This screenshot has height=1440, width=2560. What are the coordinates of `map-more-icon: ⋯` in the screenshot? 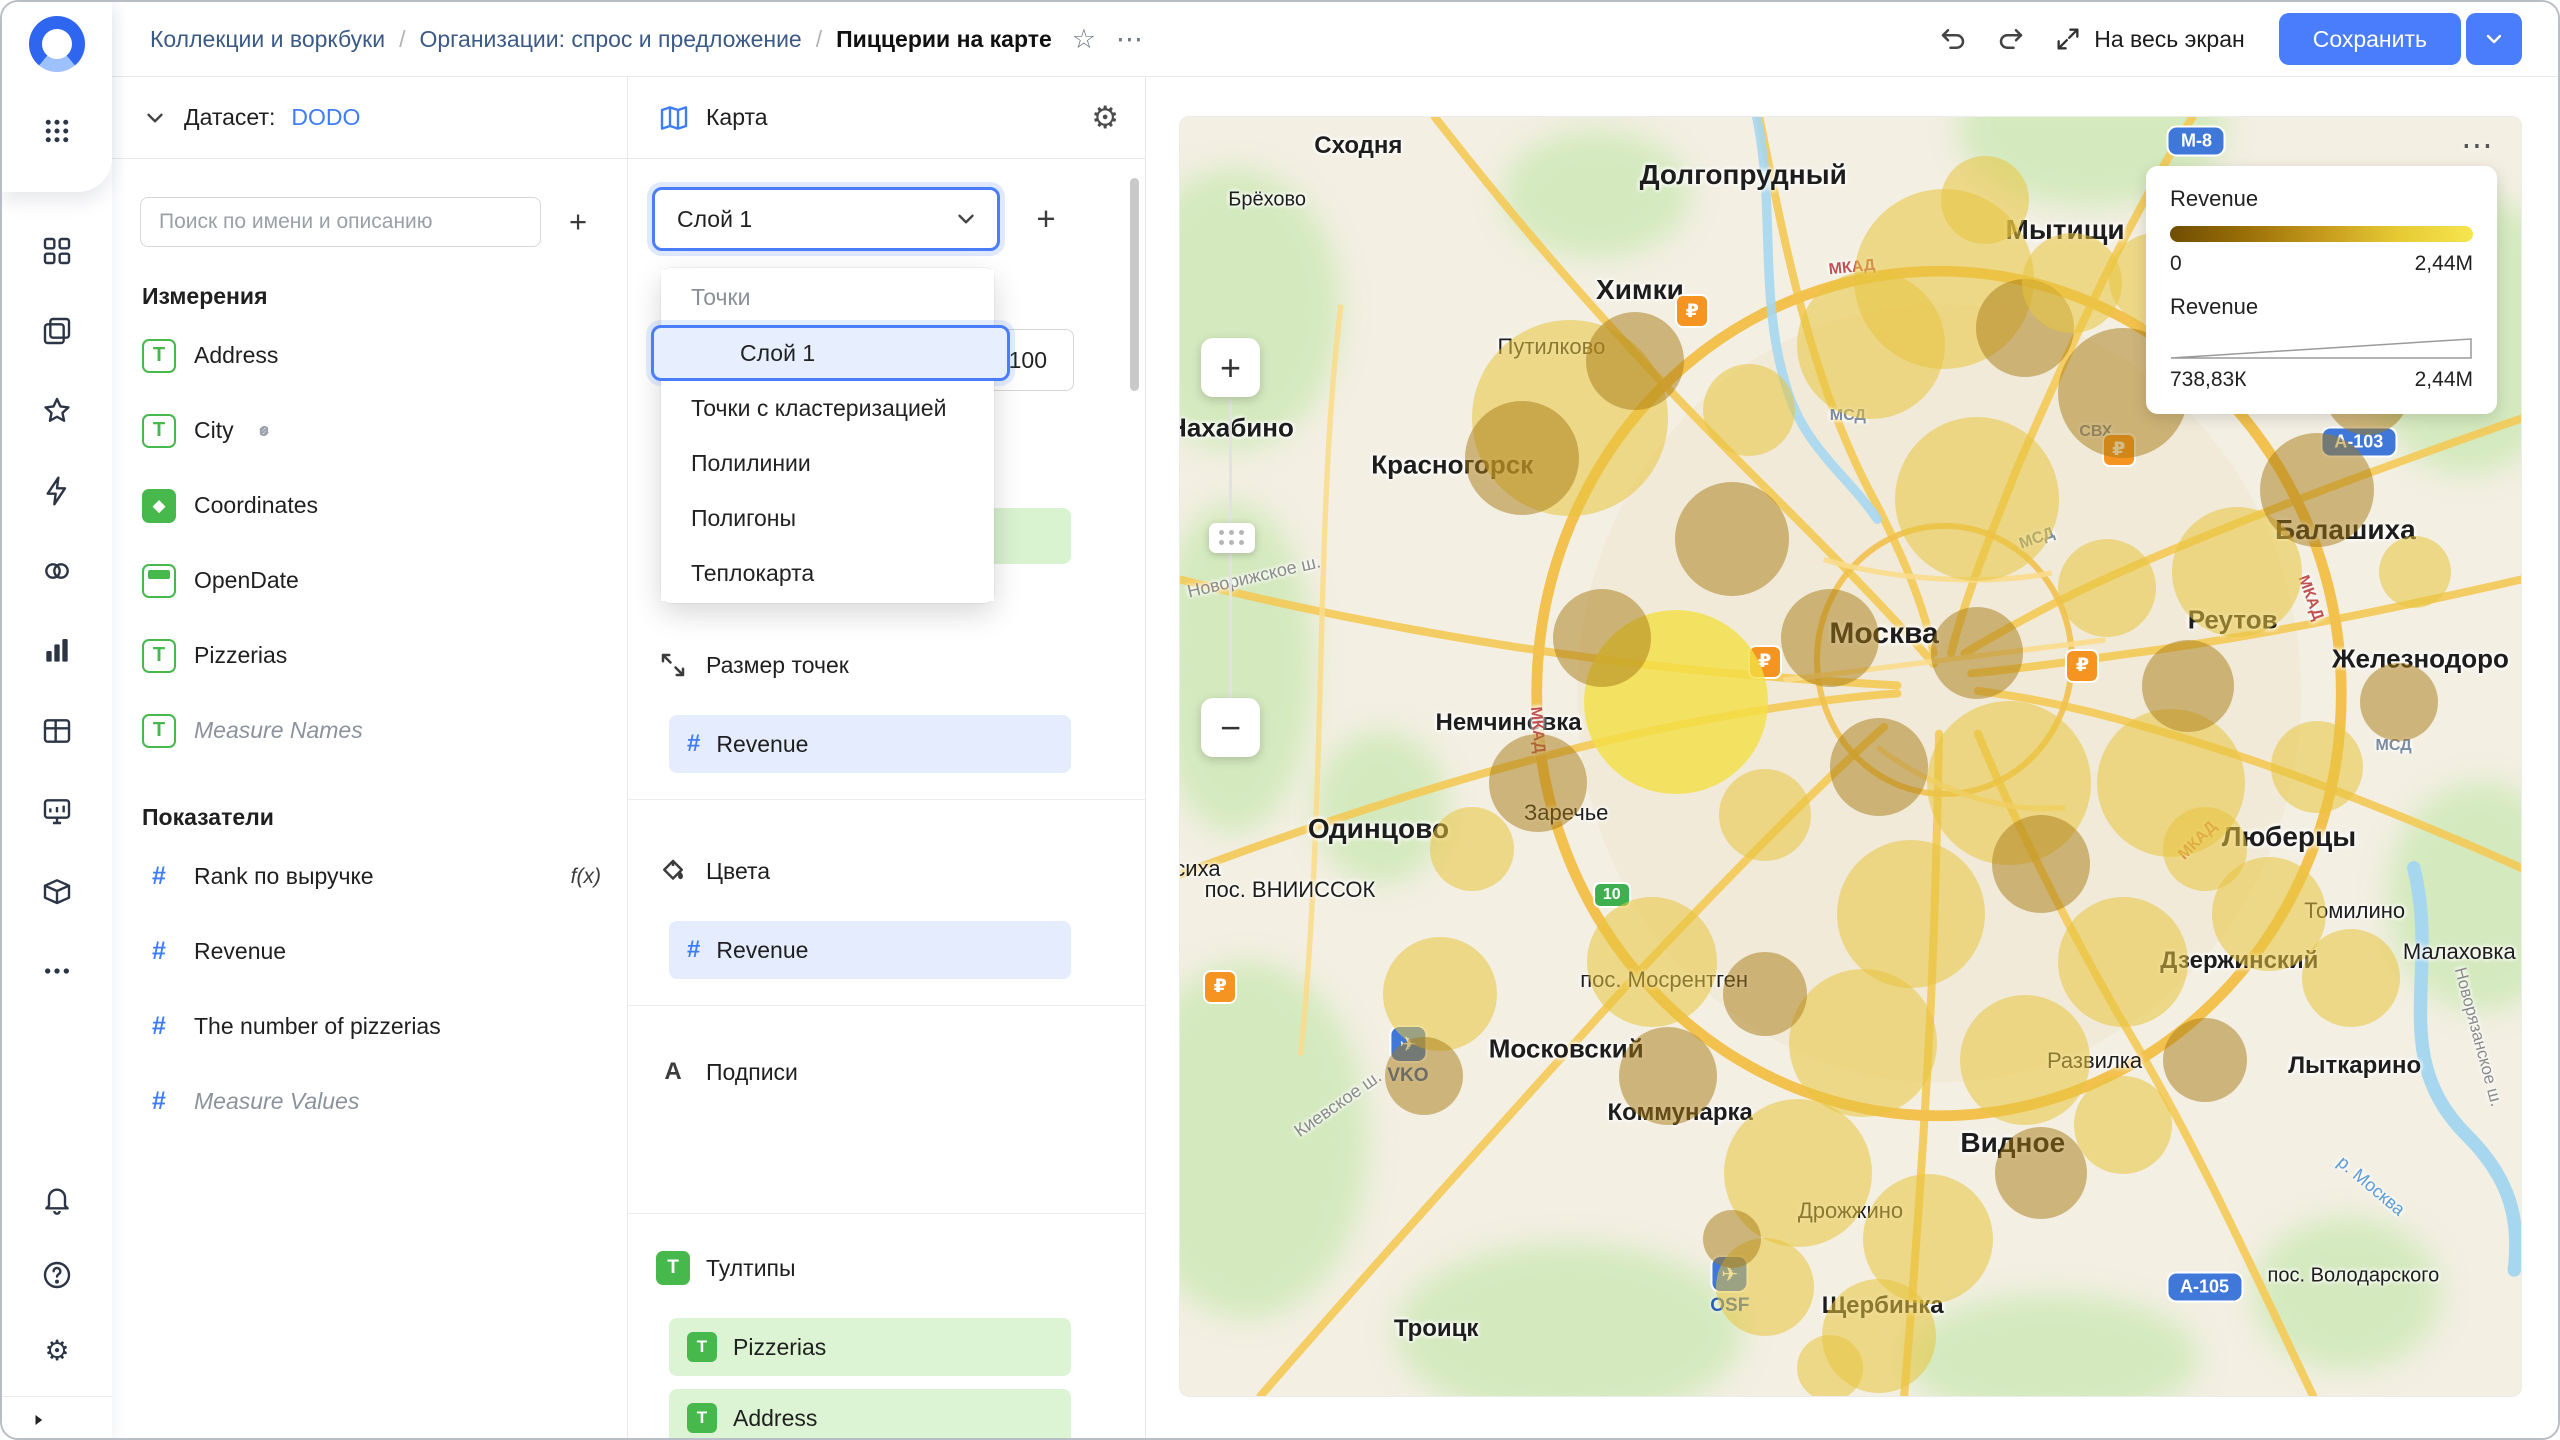 It's located at (2477, 145).